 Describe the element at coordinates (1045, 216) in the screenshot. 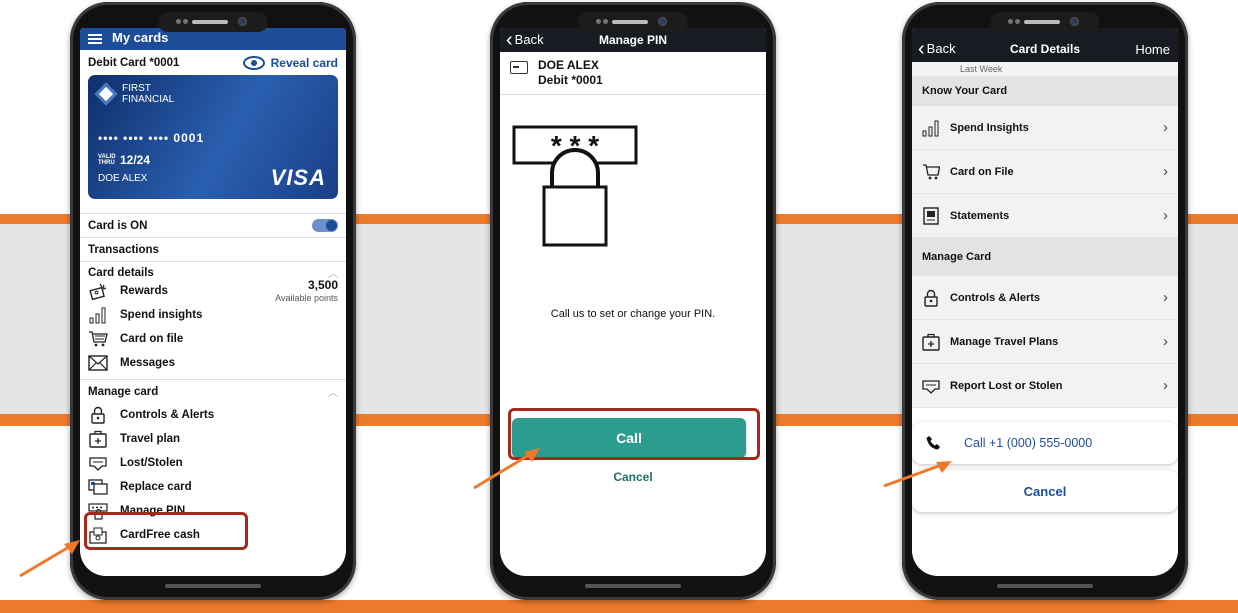

I see `statements-row: Statements ›` at that location.